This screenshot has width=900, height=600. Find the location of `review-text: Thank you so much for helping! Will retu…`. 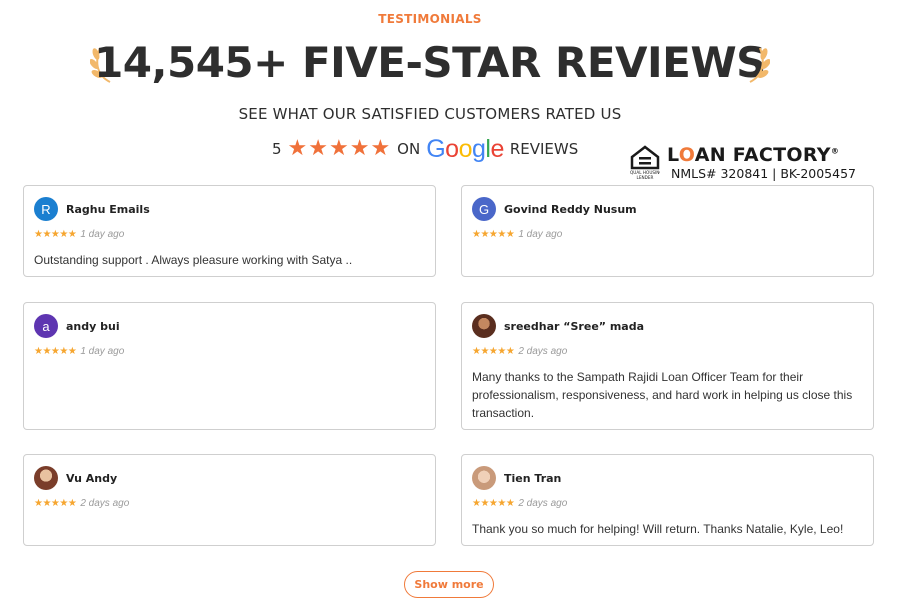

review-text: Thank you so much for helping! Will retu… is located at coordinates (658, 529).